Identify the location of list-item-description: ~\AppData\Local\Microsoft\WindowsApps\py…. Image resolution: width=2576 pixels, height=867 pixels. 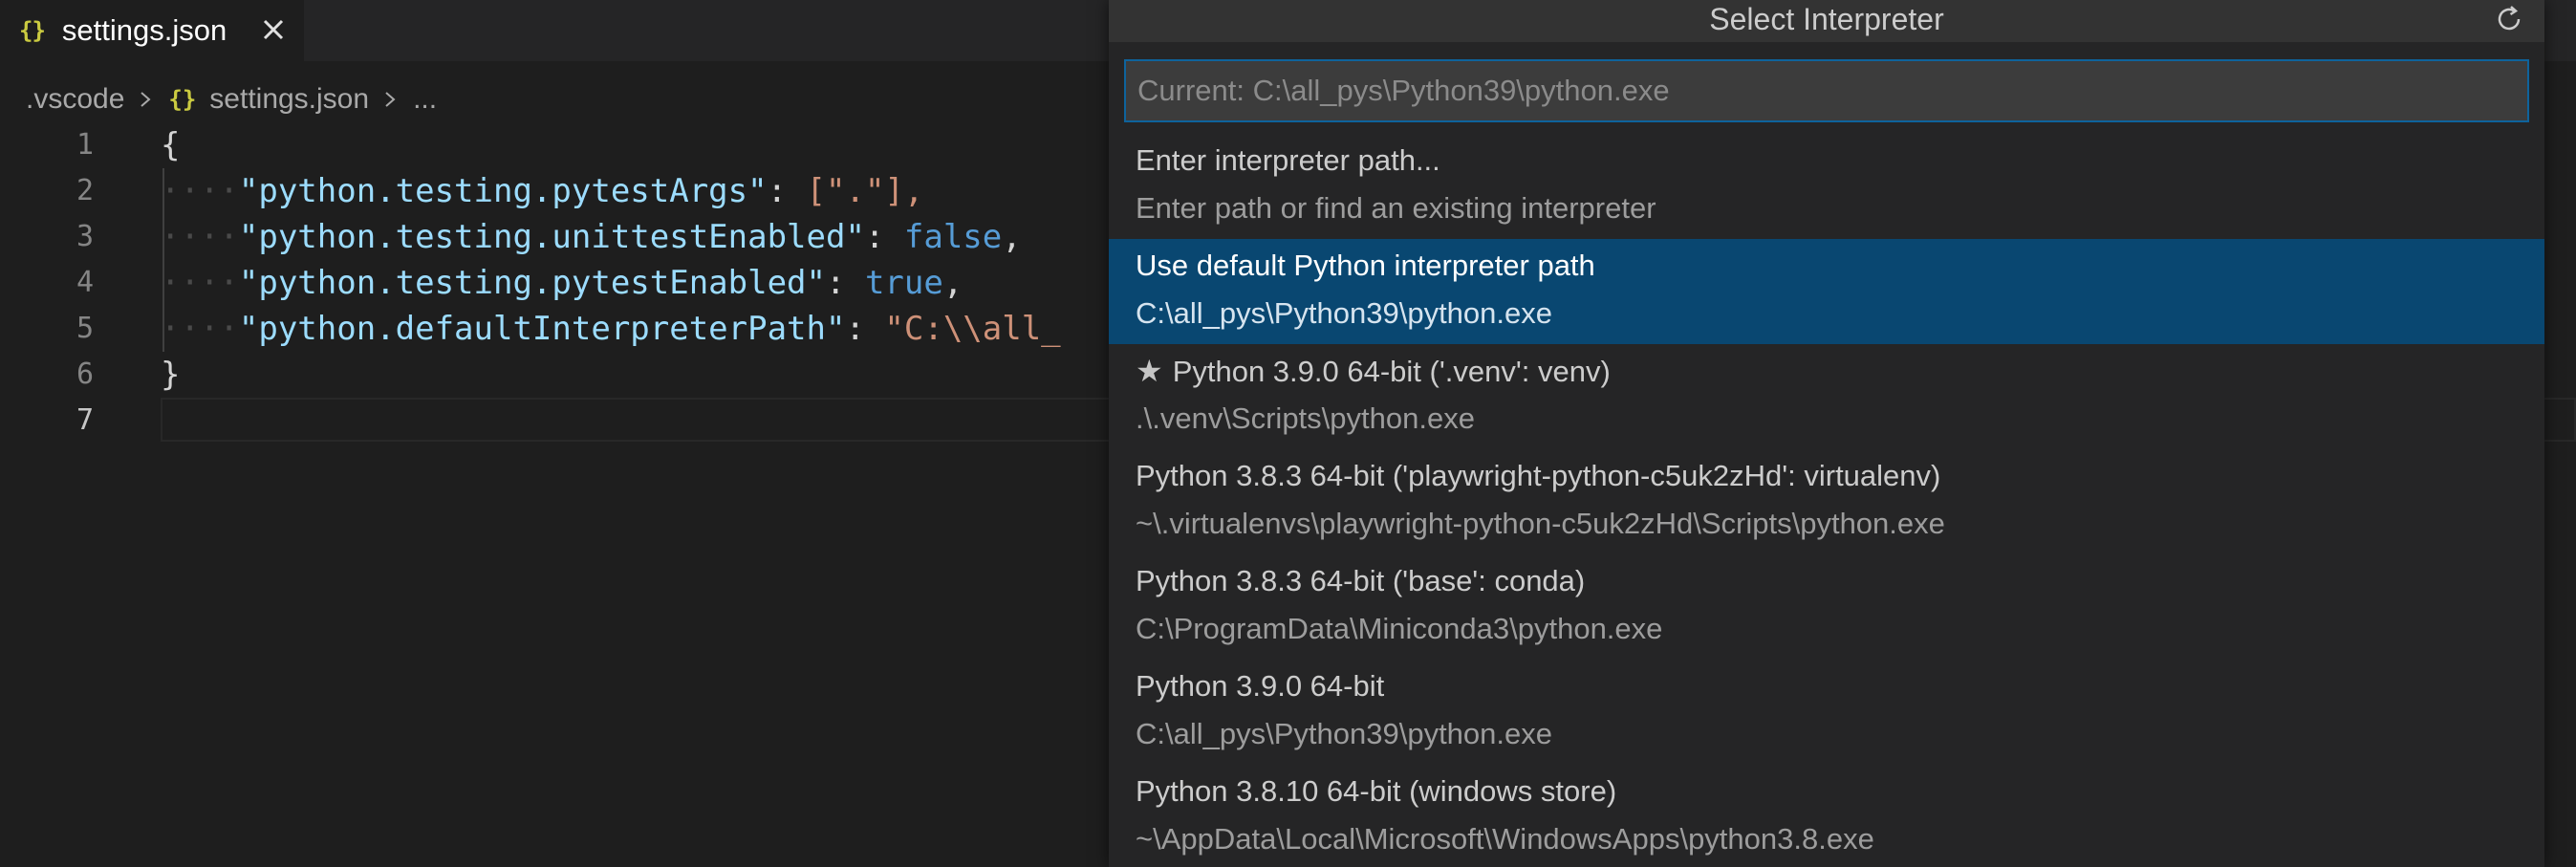
(1505, 839).